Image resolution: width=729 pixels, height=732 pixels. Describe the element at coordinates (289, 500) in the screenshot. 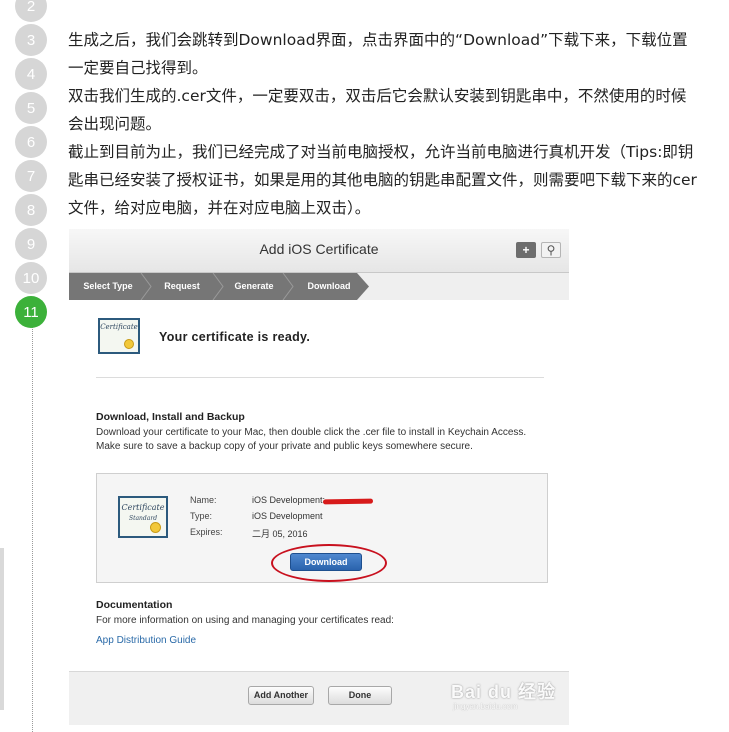

I see `cert-name-value: iOS Development:` at that location.